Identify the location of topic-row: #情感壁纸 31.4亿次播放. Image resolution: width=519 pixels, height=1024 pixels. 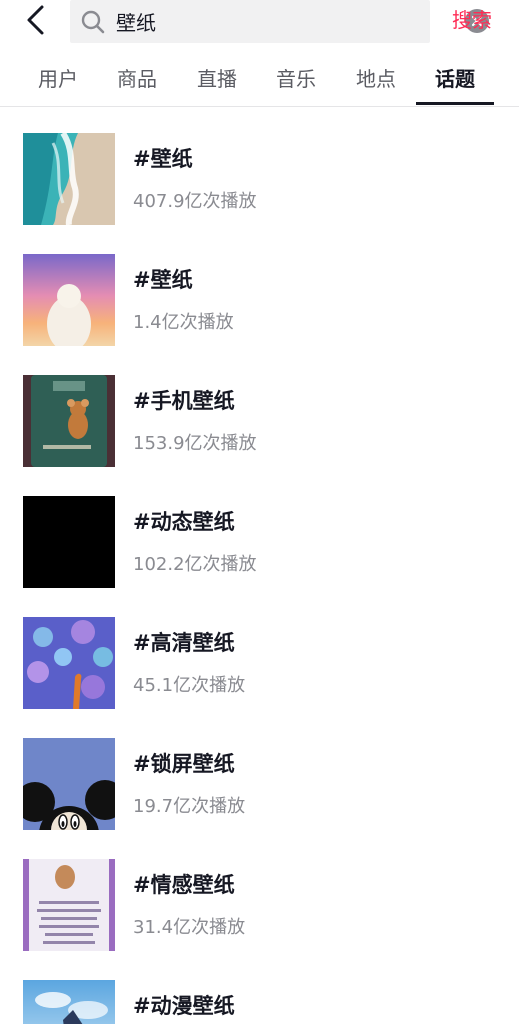
(259, 893).